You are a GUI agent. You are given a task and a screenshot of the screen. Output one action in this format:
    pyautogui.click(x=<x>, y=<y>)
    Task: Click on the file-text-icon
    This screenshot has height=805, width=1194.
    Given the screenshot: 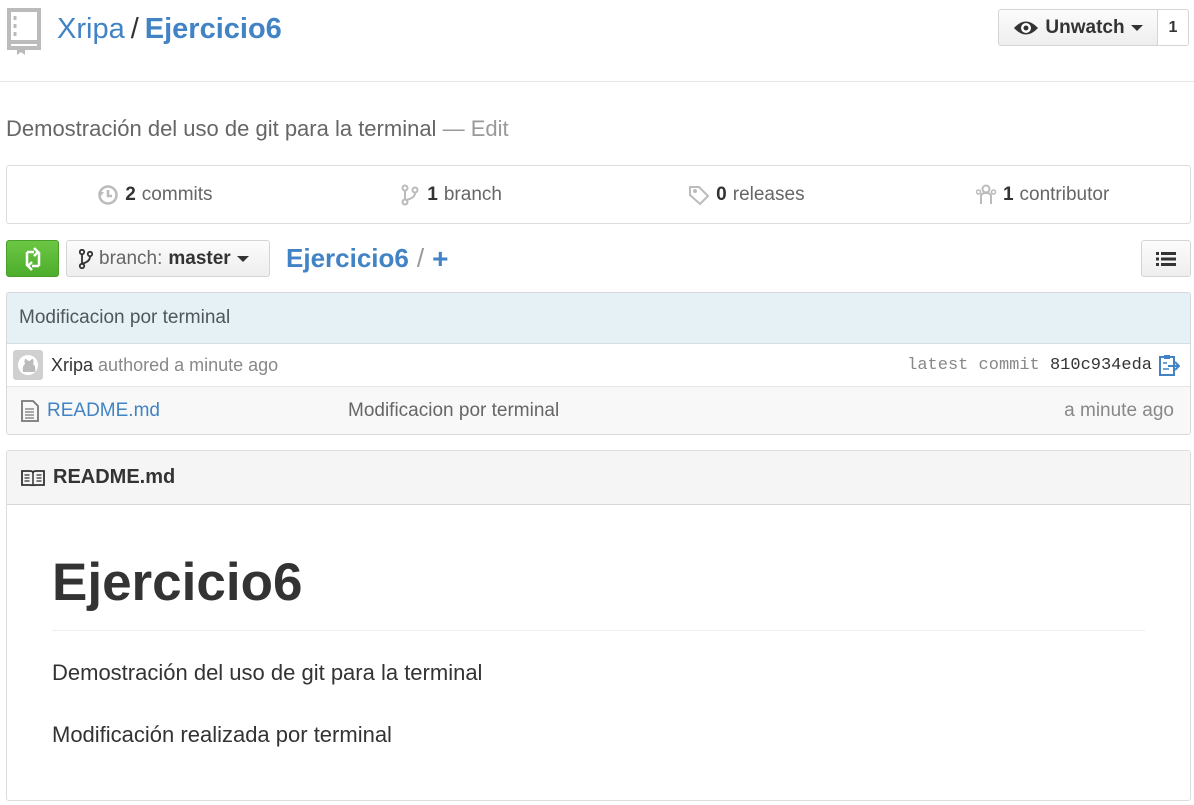 What is the action you would take?
    pyautogui.click(x=30, y=411)
    